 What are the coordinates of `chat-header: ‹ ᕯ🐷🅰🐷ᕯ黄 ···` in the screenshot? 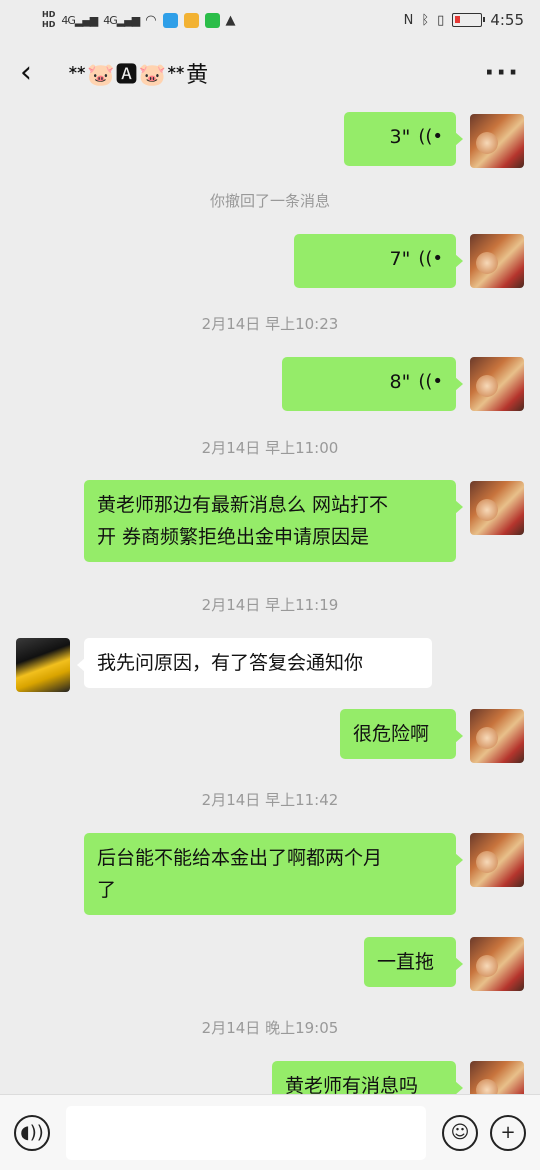 It's located at (270, 73).